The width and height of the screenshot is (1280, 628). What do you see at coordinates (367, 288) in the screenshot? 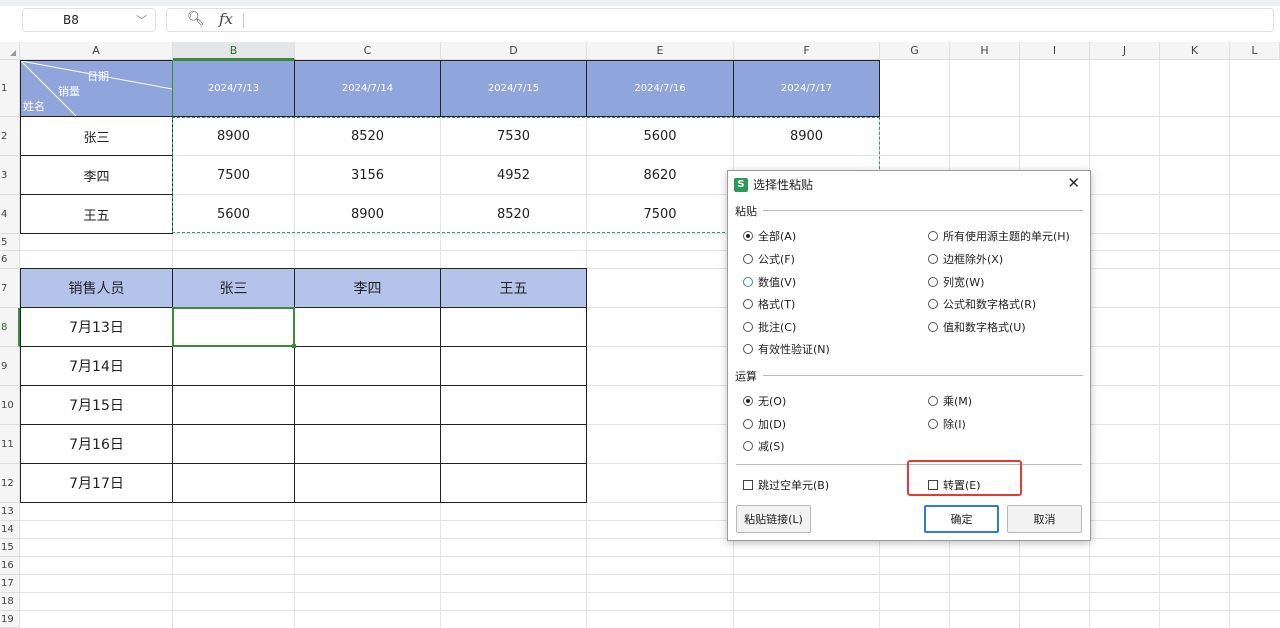
I see `table2-header-cell: 李四` at bounding box center [367, 288].